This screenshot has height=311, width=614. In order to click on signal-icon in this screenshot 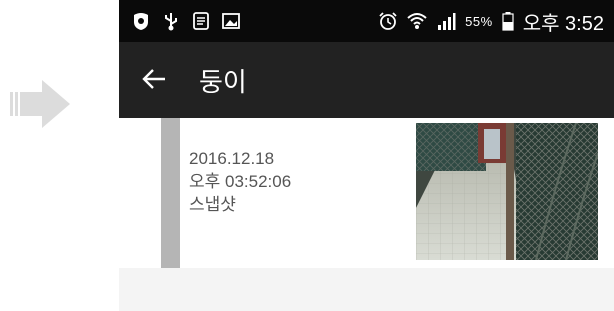, I will do `click(447, 21)`.